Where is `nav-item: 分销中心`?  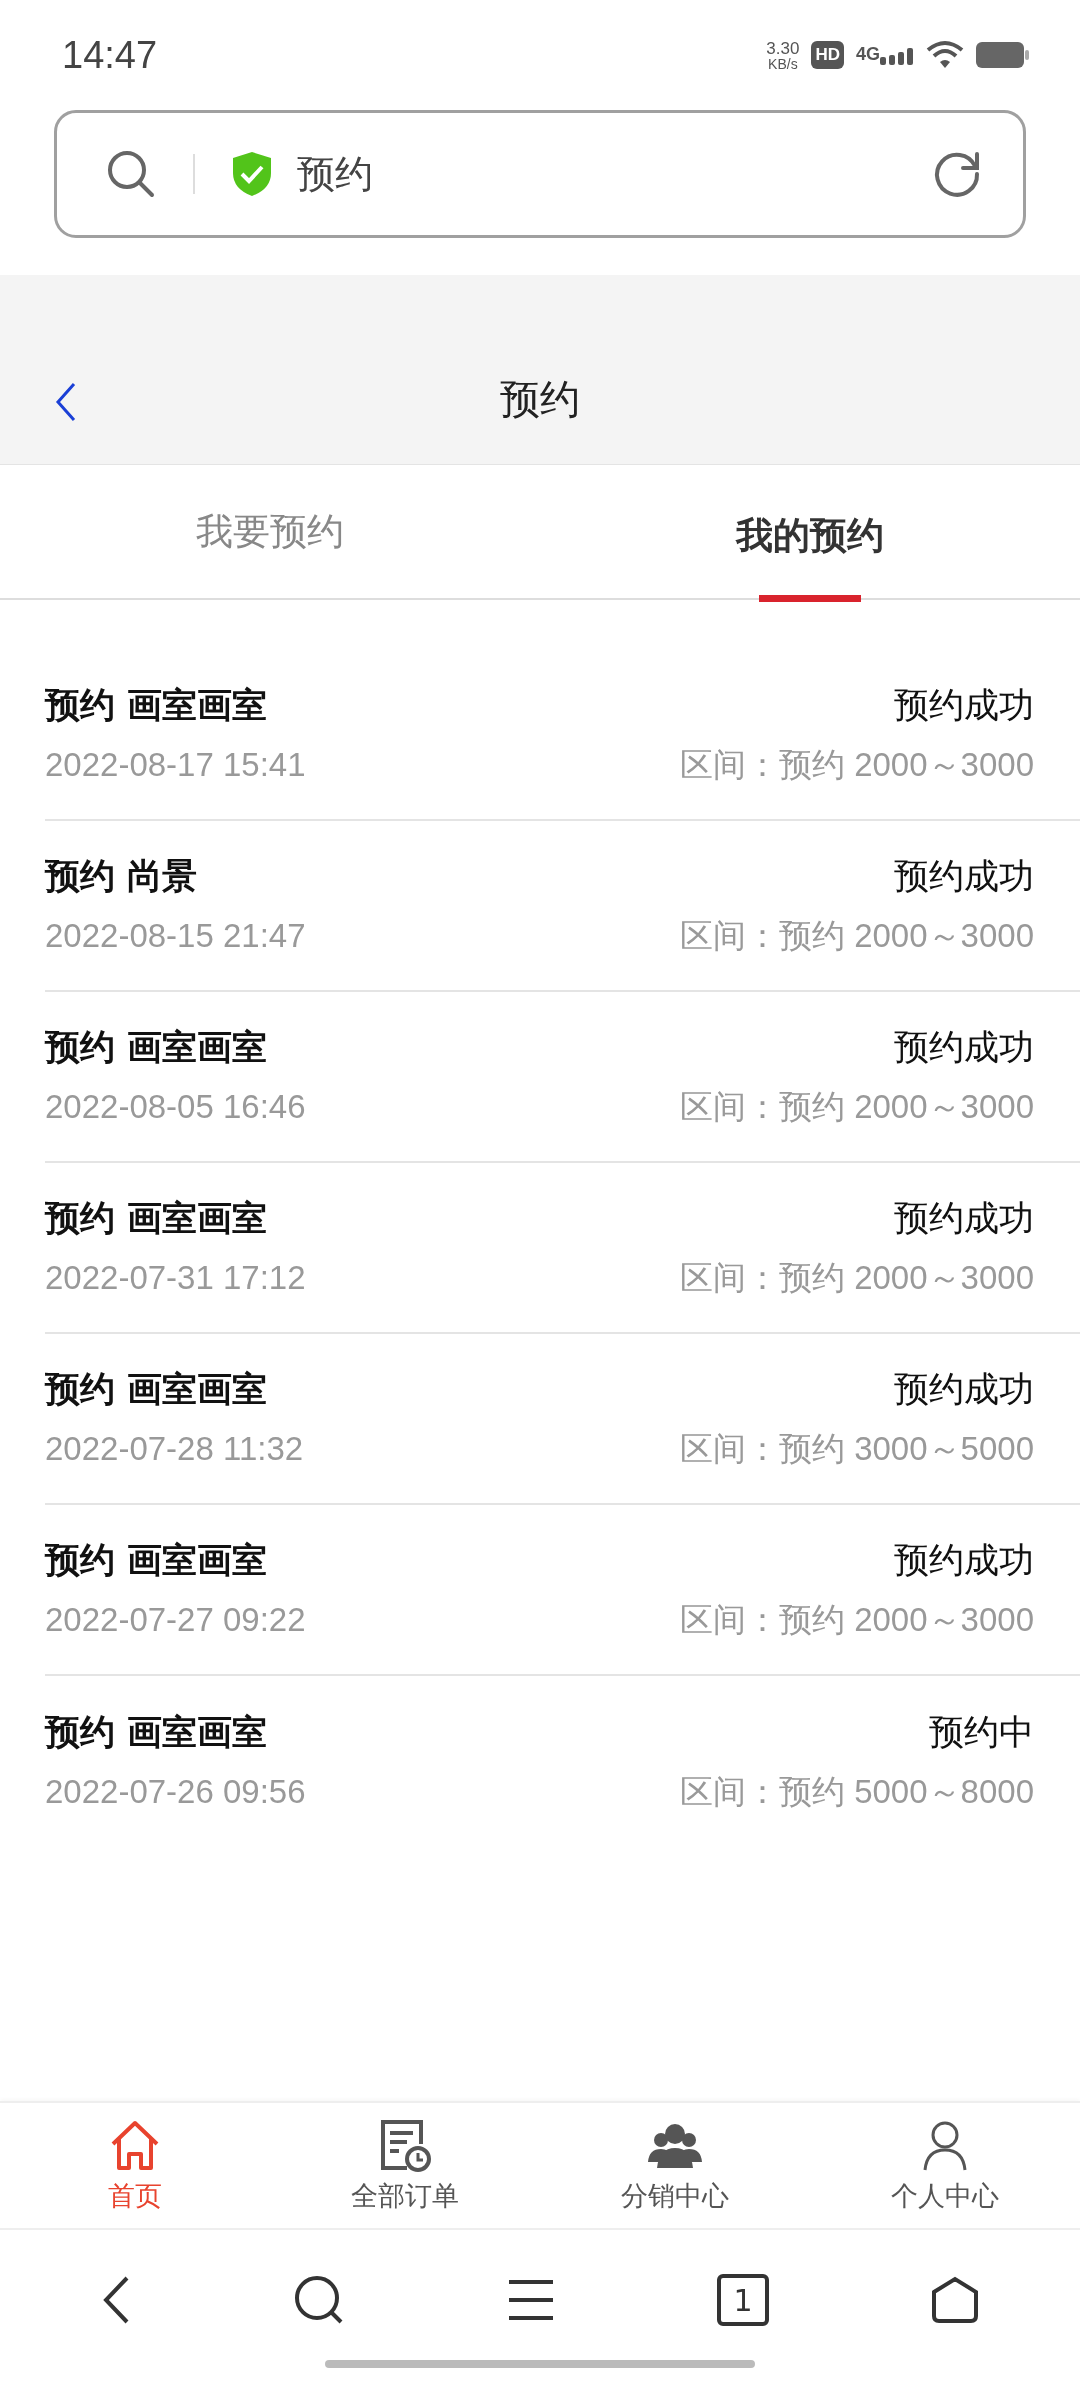
nav-item: 分销中心 is located at coordinates (675, 2165).